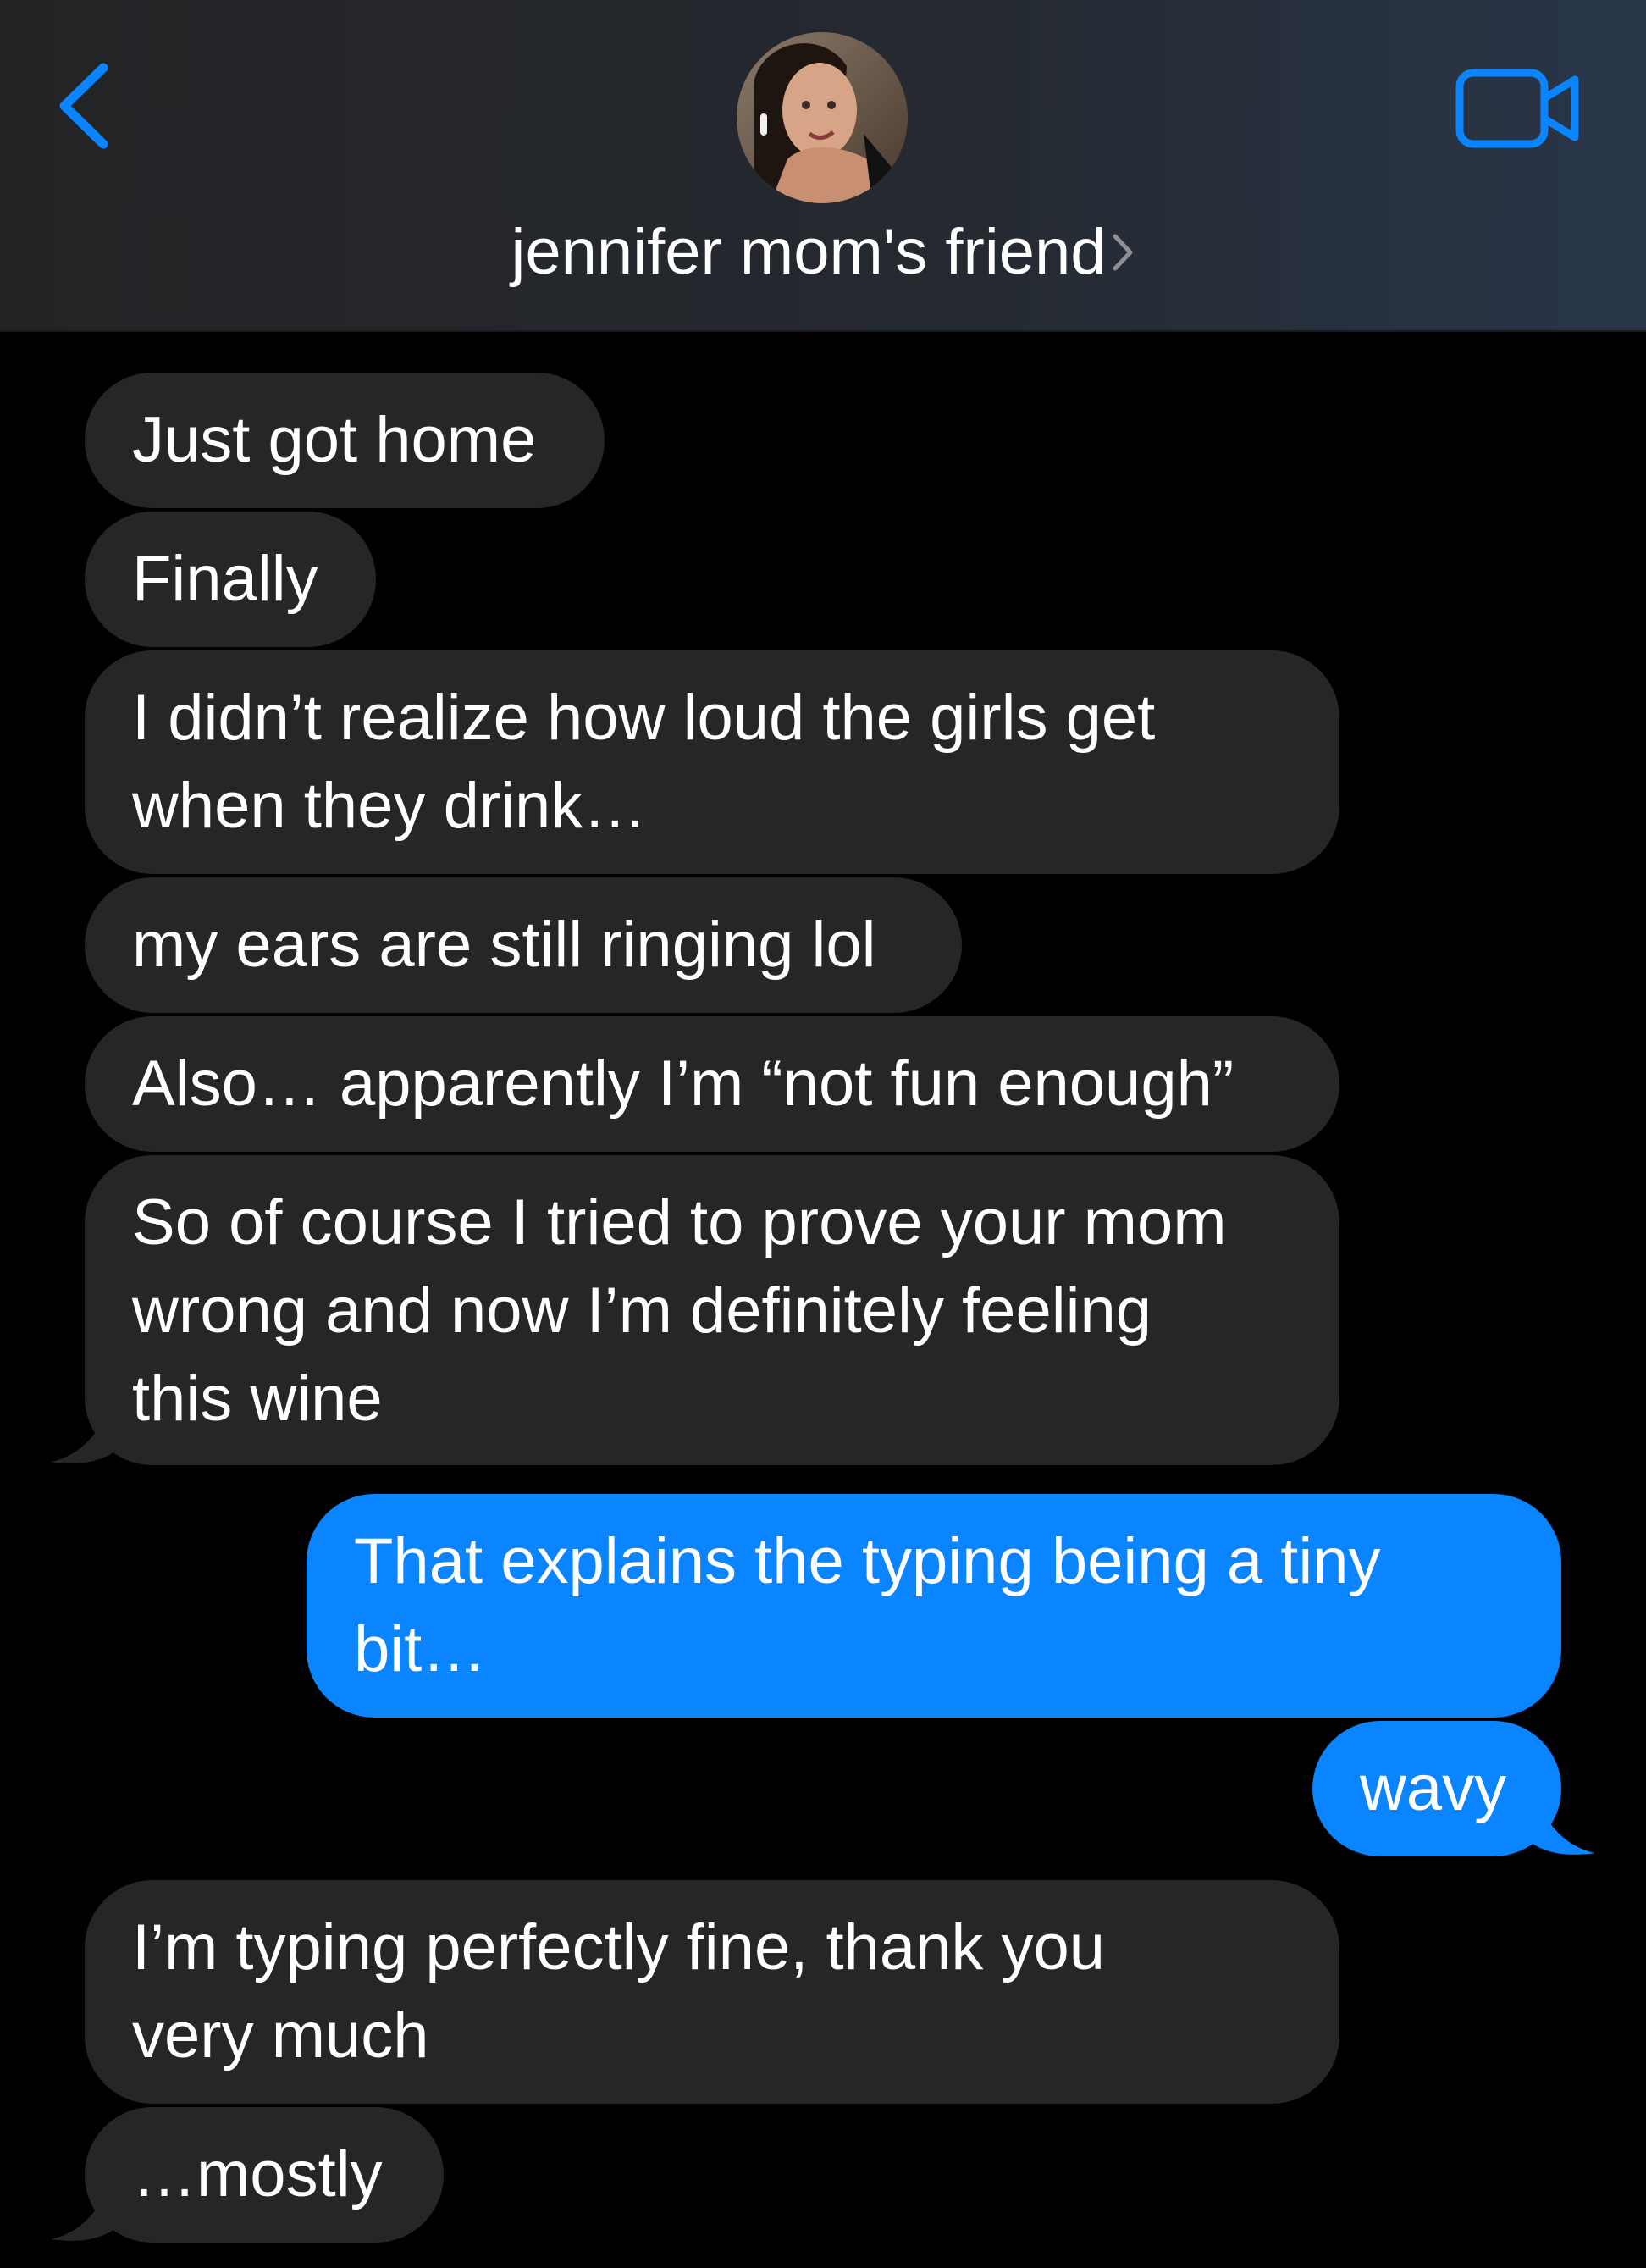 Image resolution: width=1646 pixels, height=2268 pixels. What do you see at coordinates (225, 579) in the screenshot?
I see `message-text: Finally` at bounding box center [225, 579].